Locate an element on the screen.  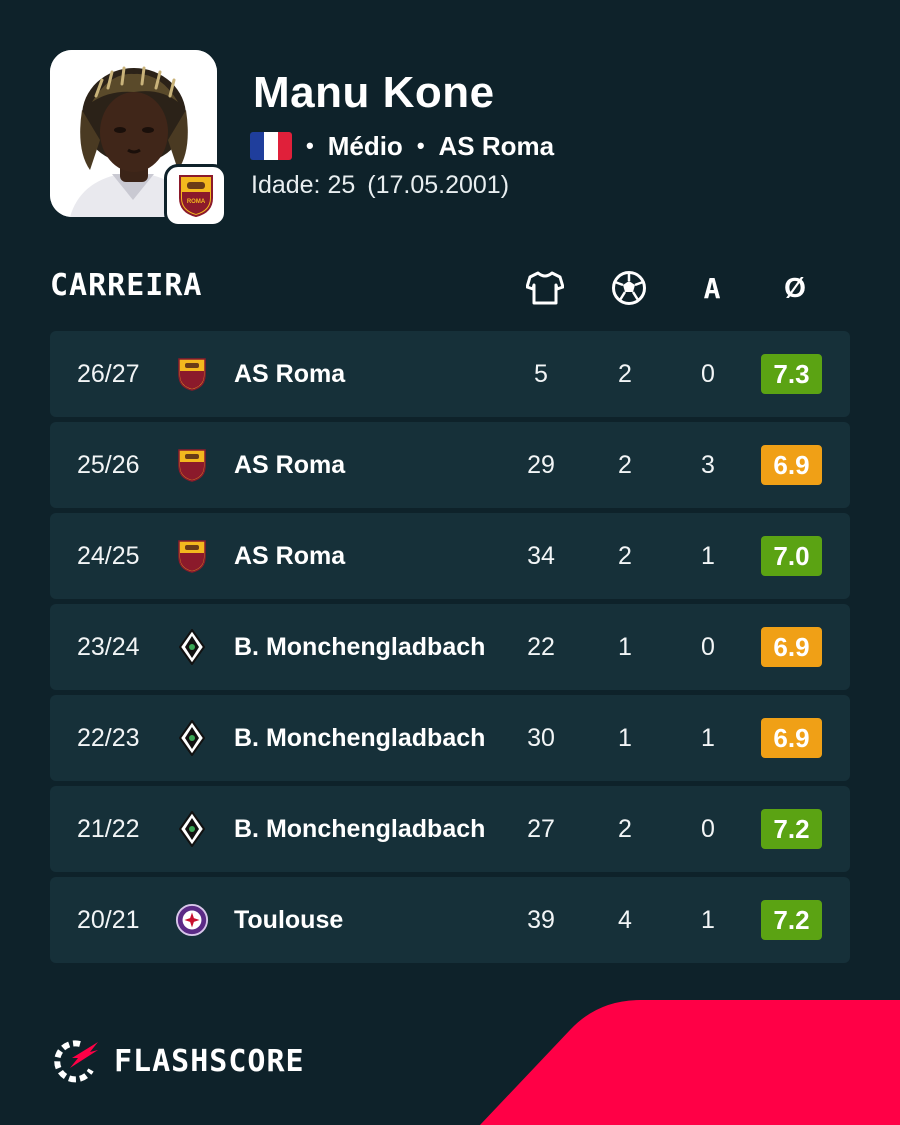
appearances: 29 is located at coordinates (541, 464).